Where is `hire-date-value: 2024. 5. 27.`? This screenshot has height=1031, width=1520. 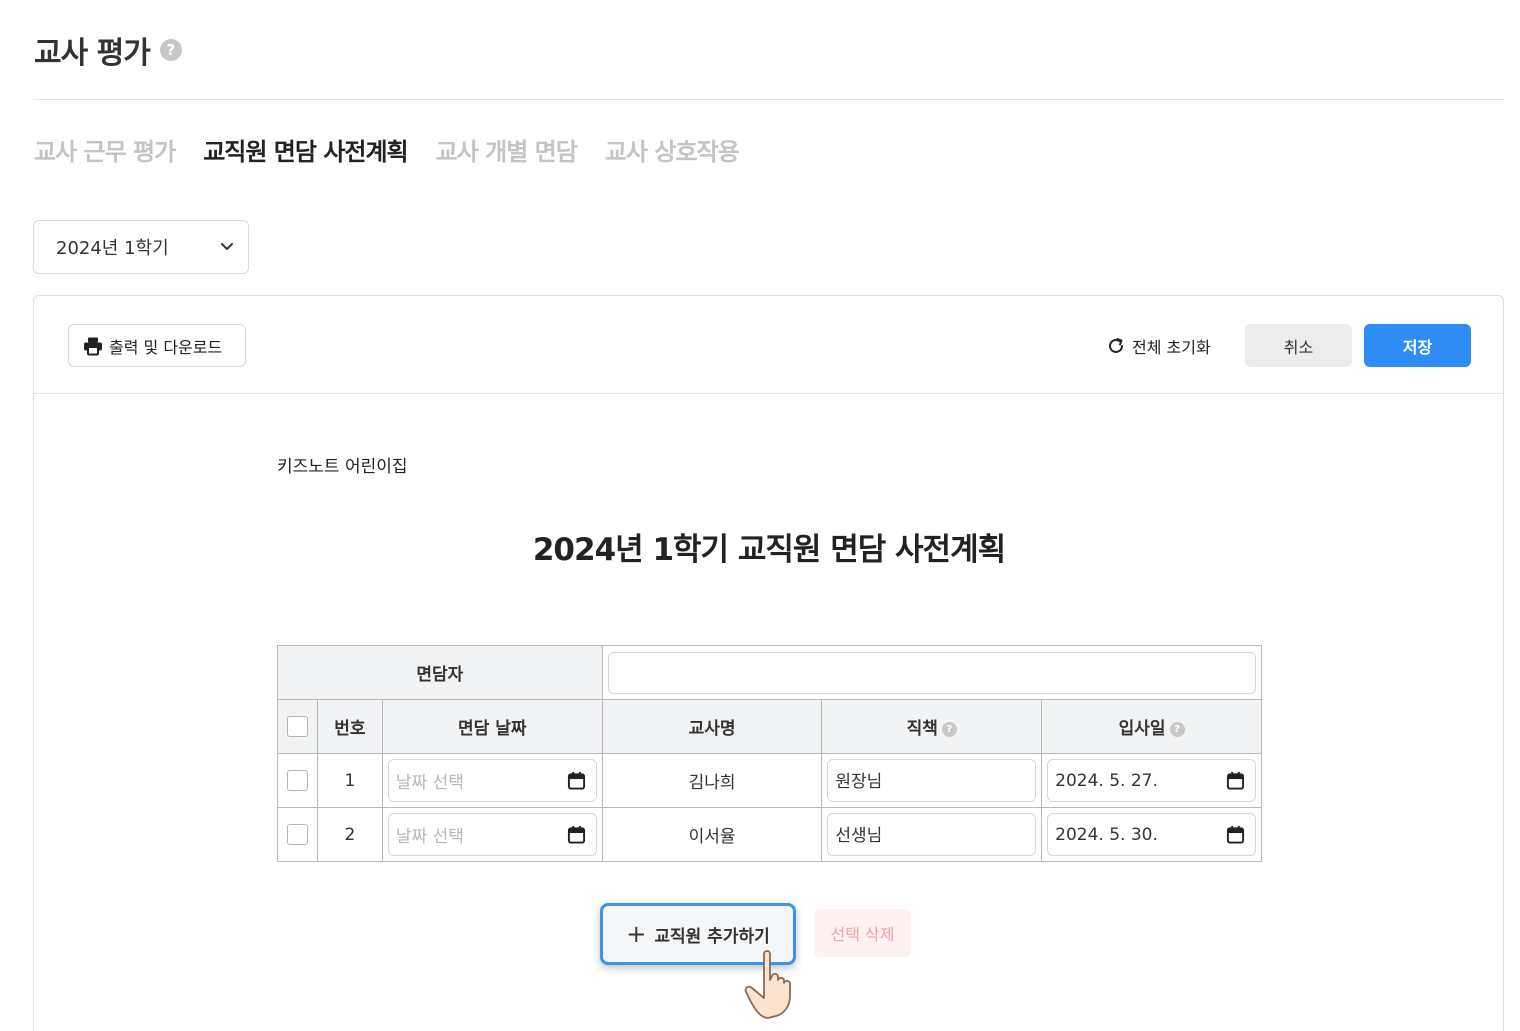
hire-date-value: 2024. 5. 27. is located at coordinates (1106, 780).